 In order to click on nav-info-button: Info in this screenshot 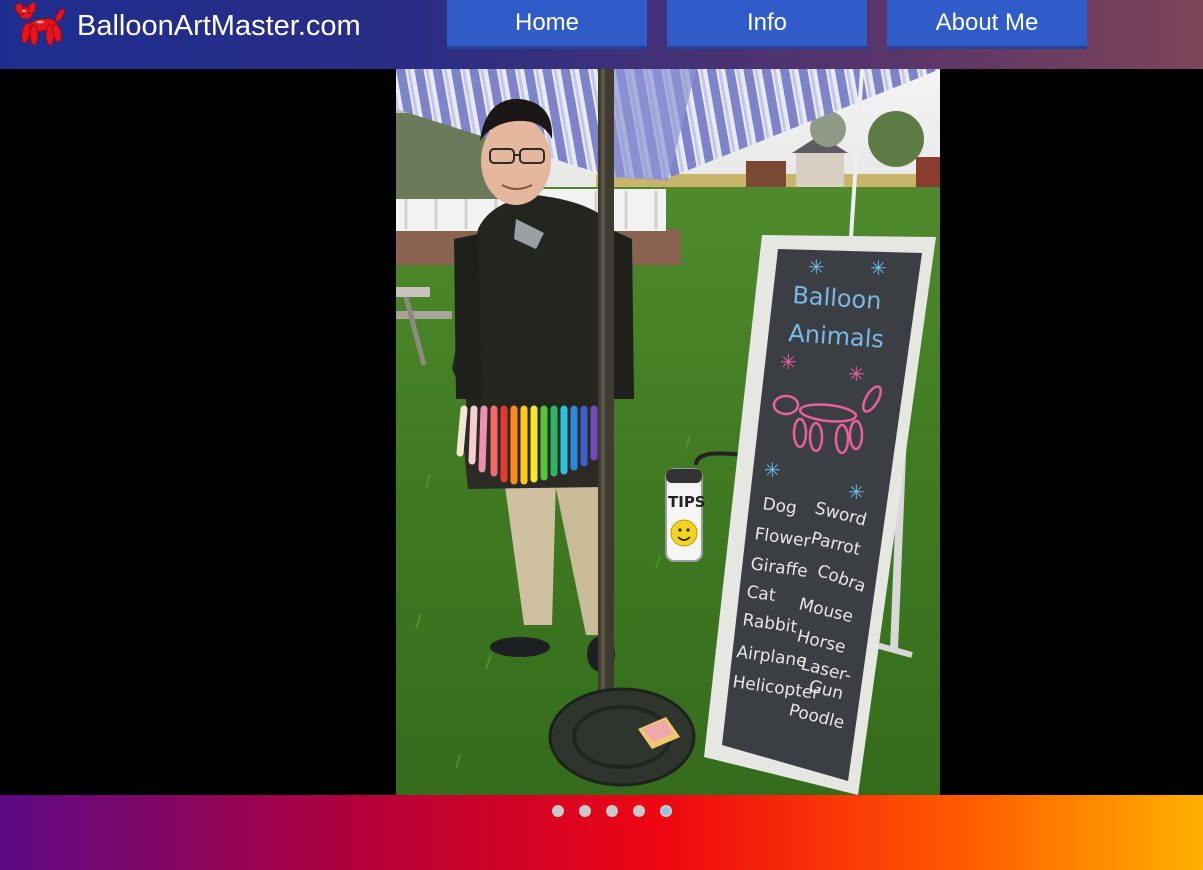, I will do `click(767, 24)`.